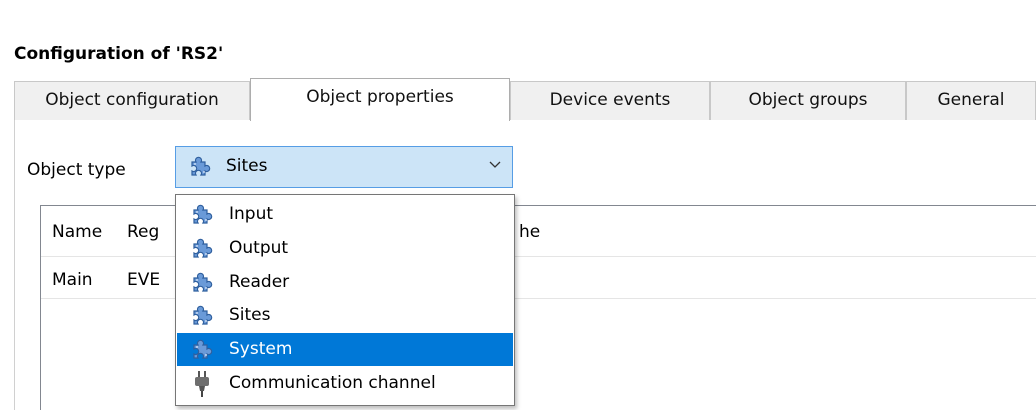 Image resolution: width=1036 pixels, height=410 pixels. I want to click on dialog-title: Configuration of 'RS2', so click(119, 54).